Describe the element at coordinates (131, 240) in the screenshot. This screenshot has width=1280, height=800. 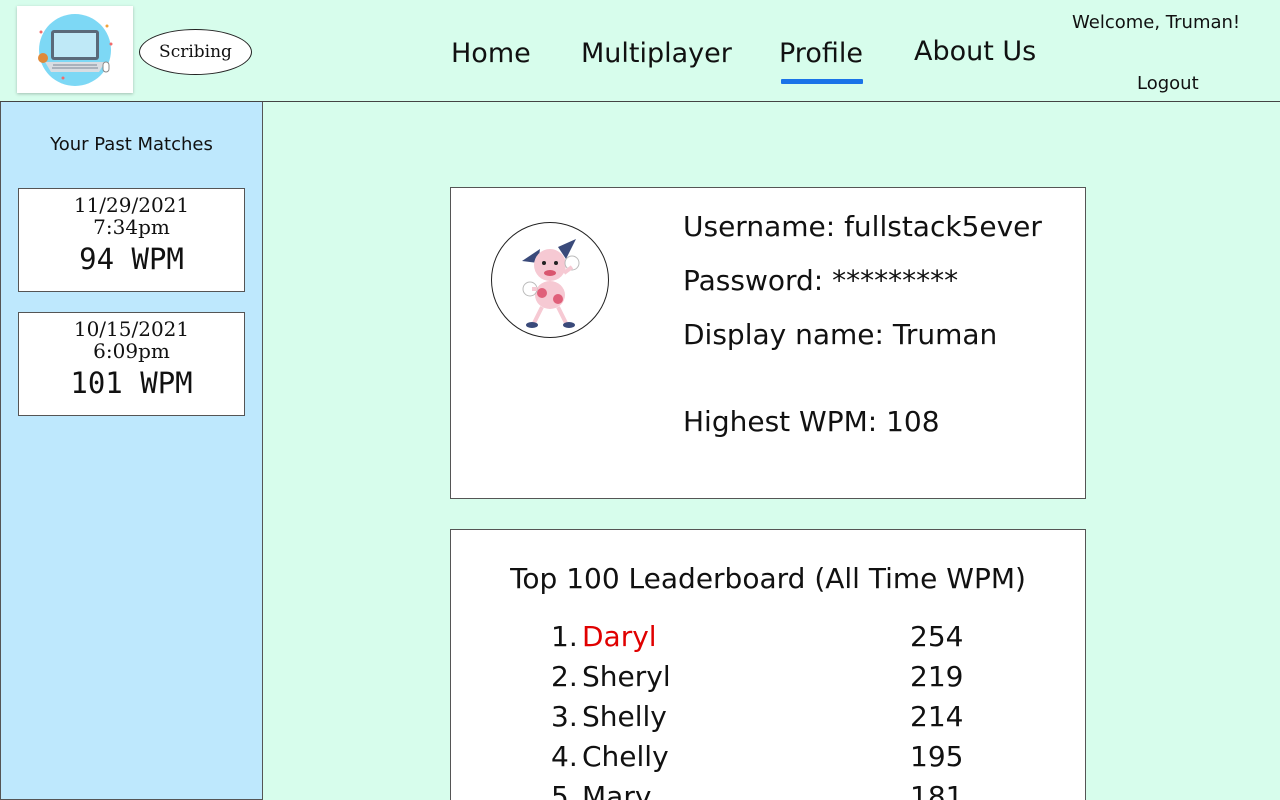
I see `match-card: 11/29/2021 7:34pm 94 WPM` at that location.